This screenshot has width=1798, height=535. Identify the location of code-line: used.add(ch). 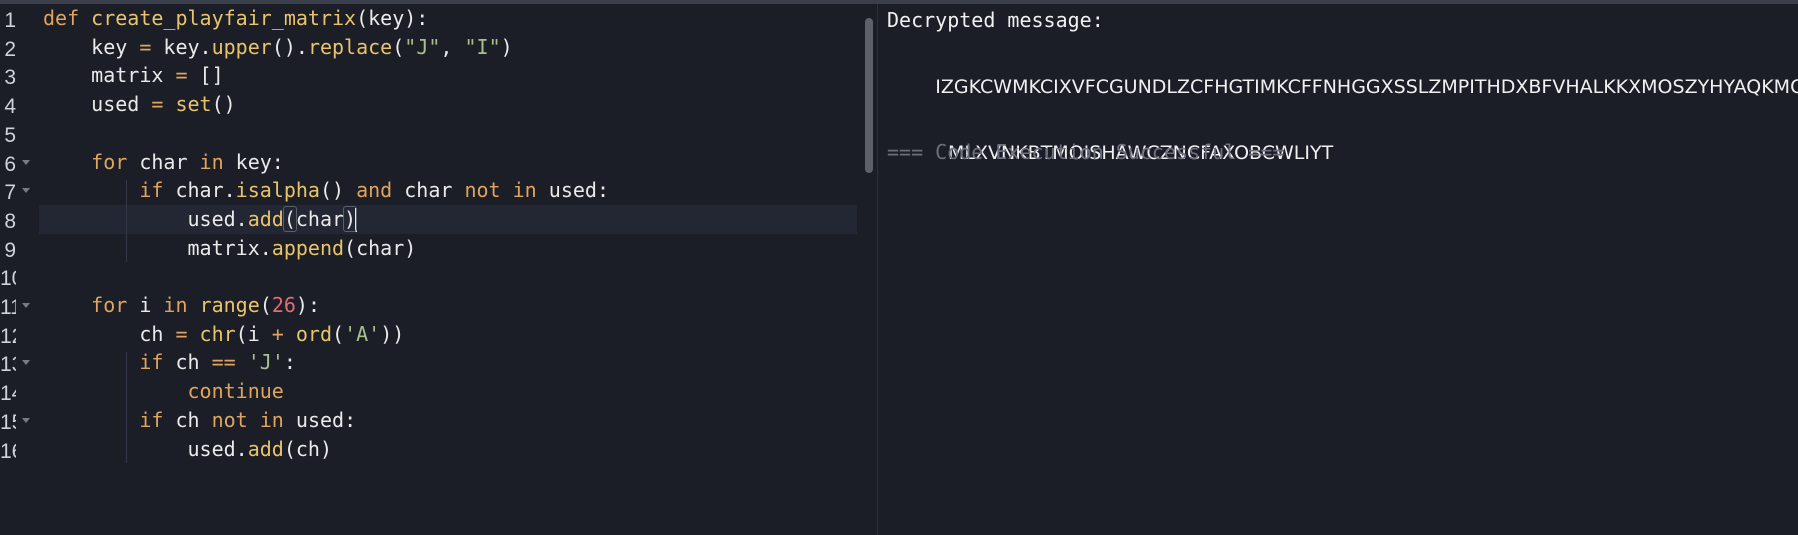
(187, 449).